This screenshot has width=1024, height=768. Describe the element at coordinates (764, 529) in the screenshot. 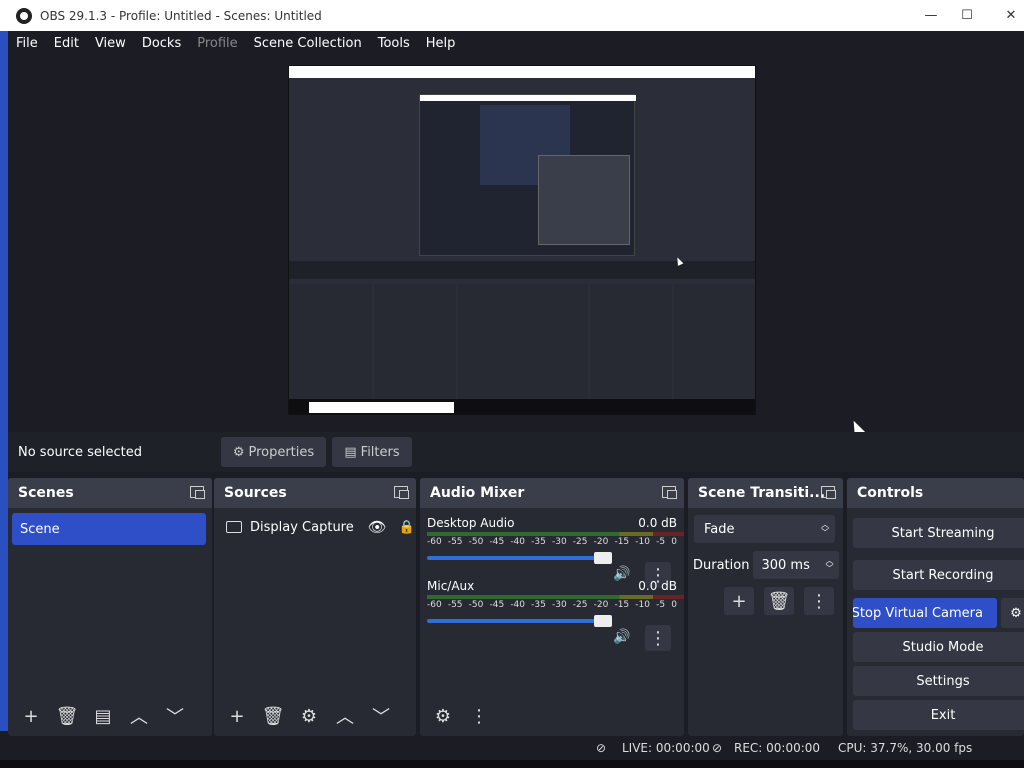

I see `transition-select: Fade ︿ ﹀` at that location.